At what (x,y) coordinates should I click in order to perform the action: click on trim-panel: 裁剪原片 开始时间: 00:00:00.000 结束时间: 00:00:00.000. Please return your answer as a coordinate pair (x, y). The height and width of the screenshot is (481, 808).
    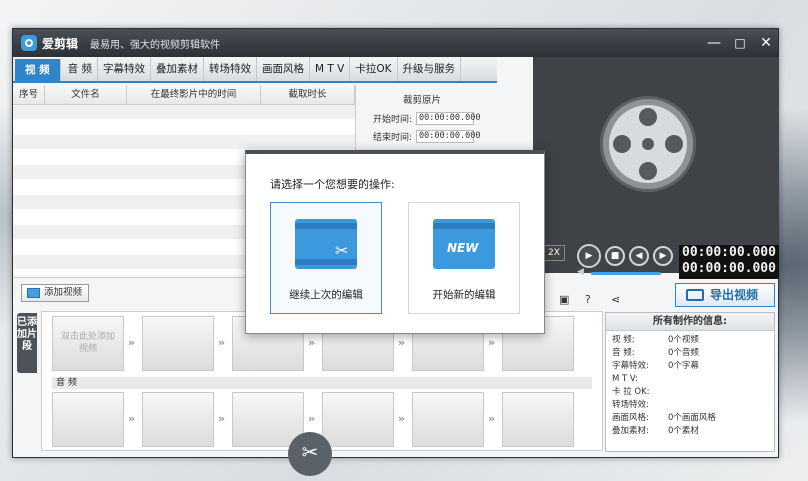
    Looking at the image, I should click on (422, 120).